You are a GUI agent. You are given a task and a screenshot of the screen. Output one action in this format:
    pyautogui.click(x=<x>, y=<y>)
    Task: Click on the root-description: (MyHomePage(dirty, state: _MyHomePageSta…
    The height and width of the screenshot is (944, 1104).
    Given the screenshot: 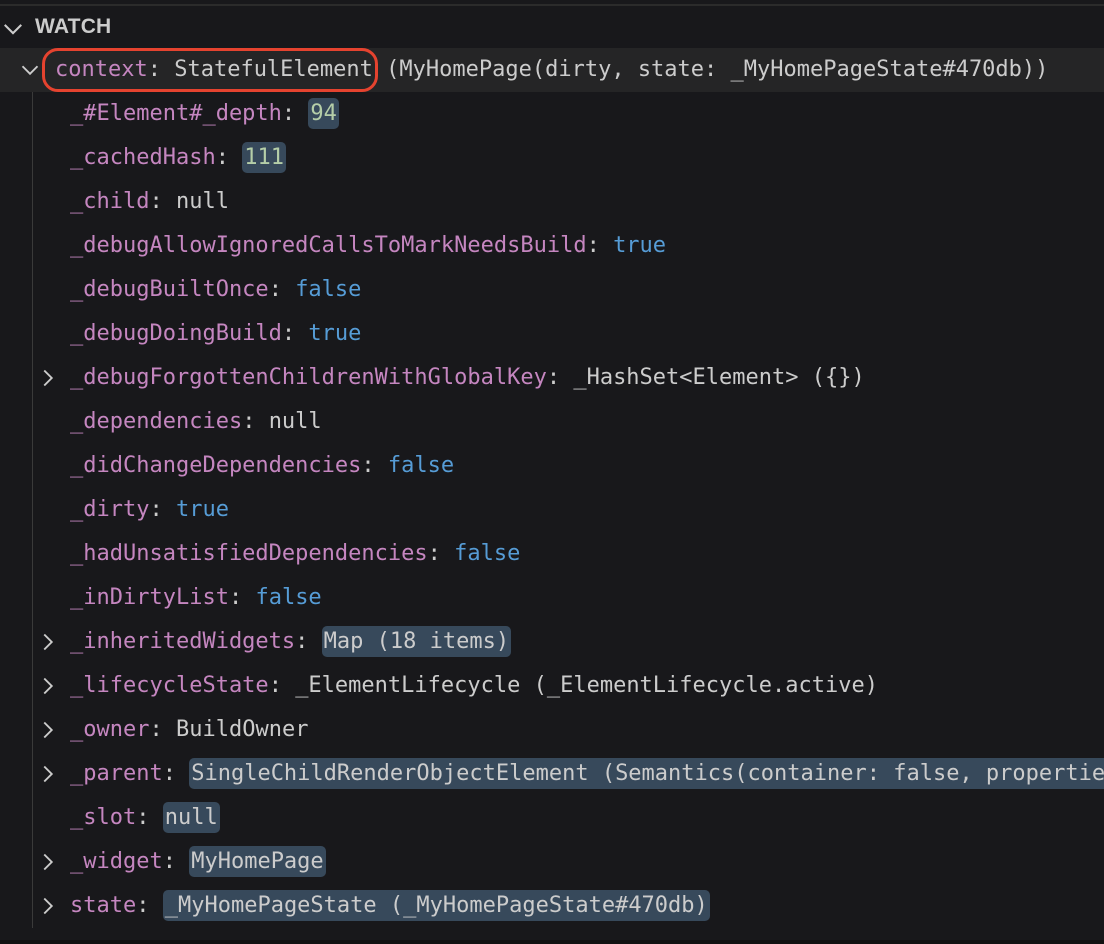 What is the action you would take?
    pyautogui.click(x=717, y=69)
    